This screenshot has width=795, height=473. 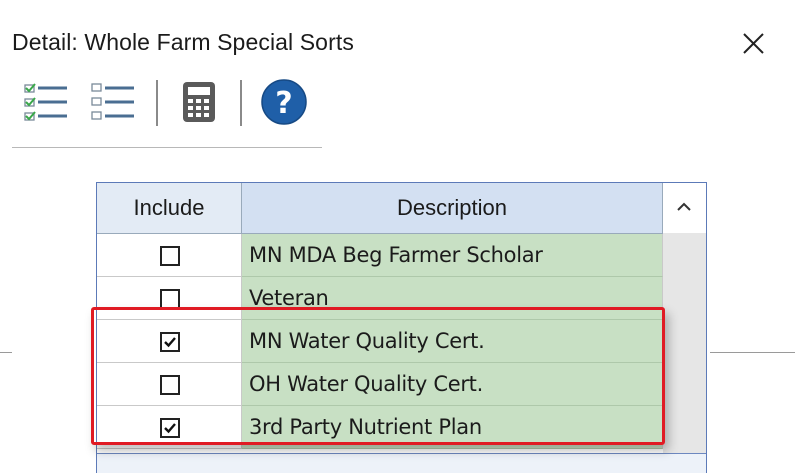 What do you see at coordinates (183, 42) in the screenshot?
I see `dialog-title: Detail: Whole Farm Special Sorts` at bounding box center [183, 42].